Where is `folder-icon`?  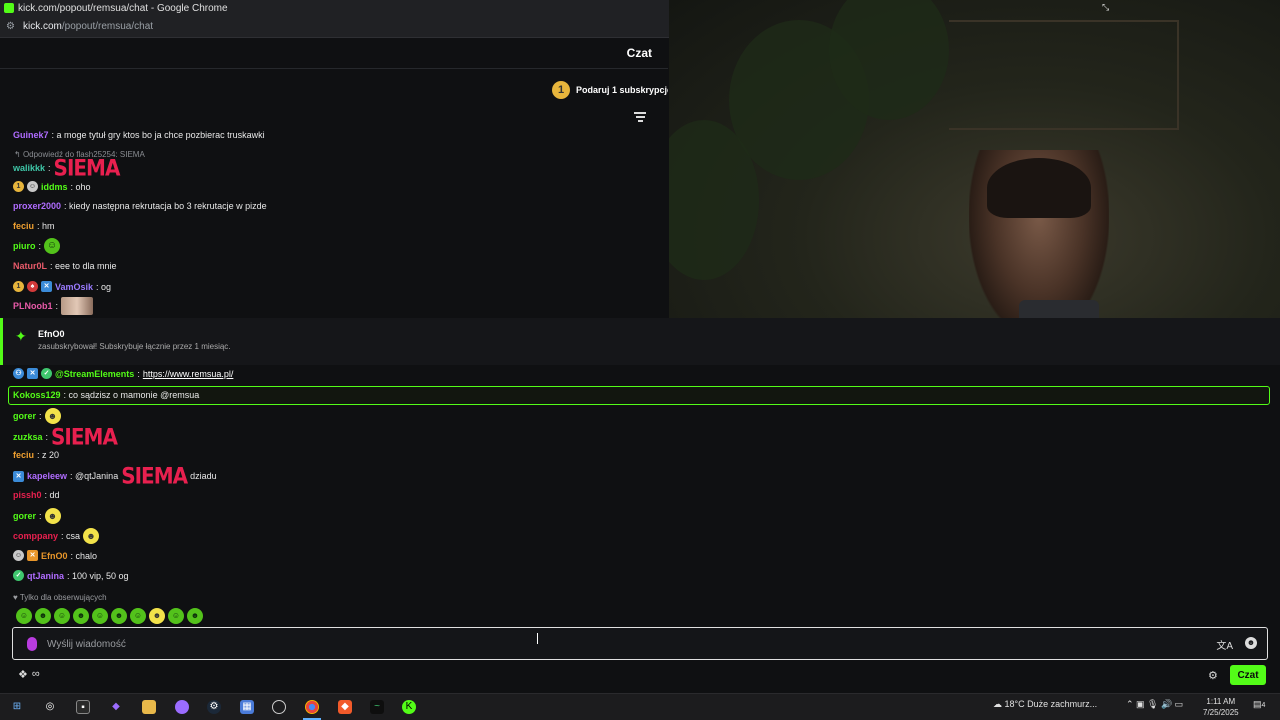 folder-icon is located at coordinates (149, 707).